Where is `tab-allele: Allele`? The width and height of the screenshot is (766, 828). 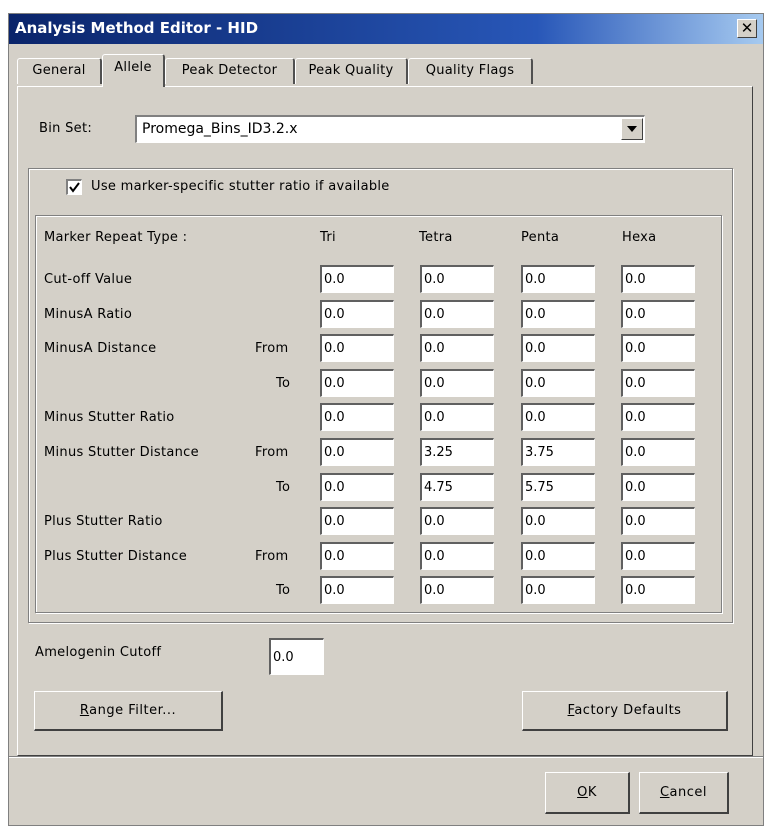 tab-allele: Allele is located at coordinates (133, 70).